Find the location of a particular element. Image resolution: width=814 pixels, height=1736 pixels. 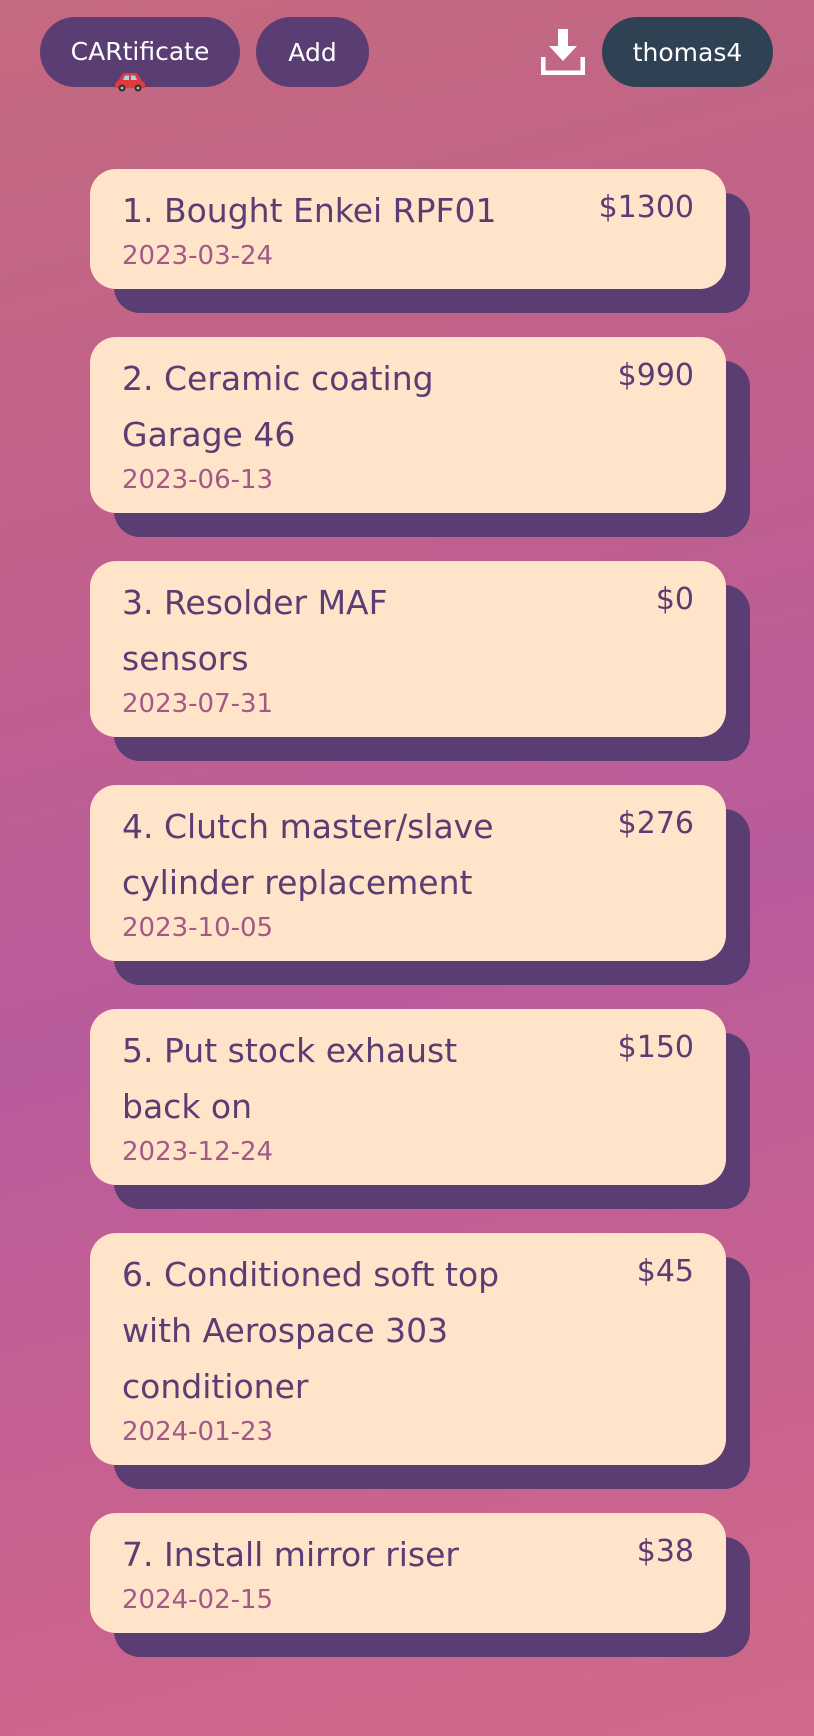

add-button-label: Add is located at coordinates (312, 52).